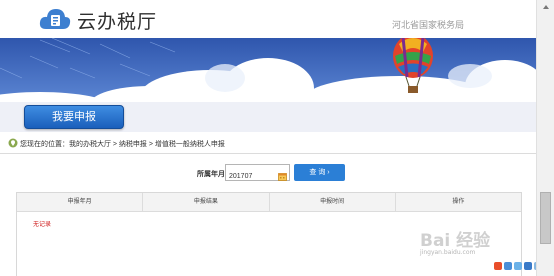  Describe the element at coordinates (251, 176) in the screenshot. I see `period-input` at that location.